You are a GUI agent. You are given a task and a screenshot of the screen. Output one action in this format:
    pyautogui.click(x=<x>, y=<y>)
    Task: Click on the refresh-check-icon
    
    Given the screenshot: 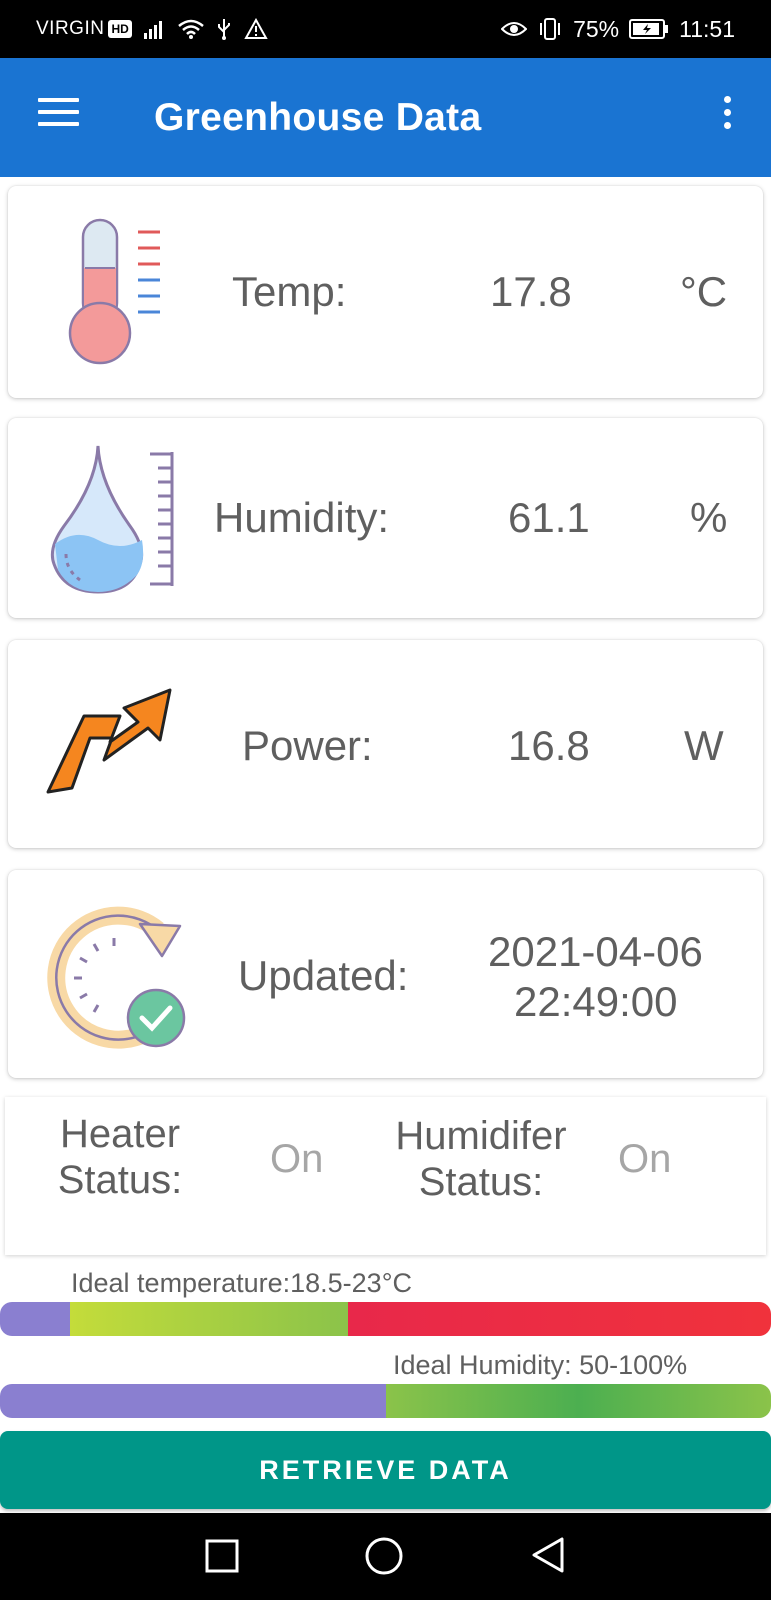 What is the action you would take?
    pyautogui.click(x=119, y=983)
    